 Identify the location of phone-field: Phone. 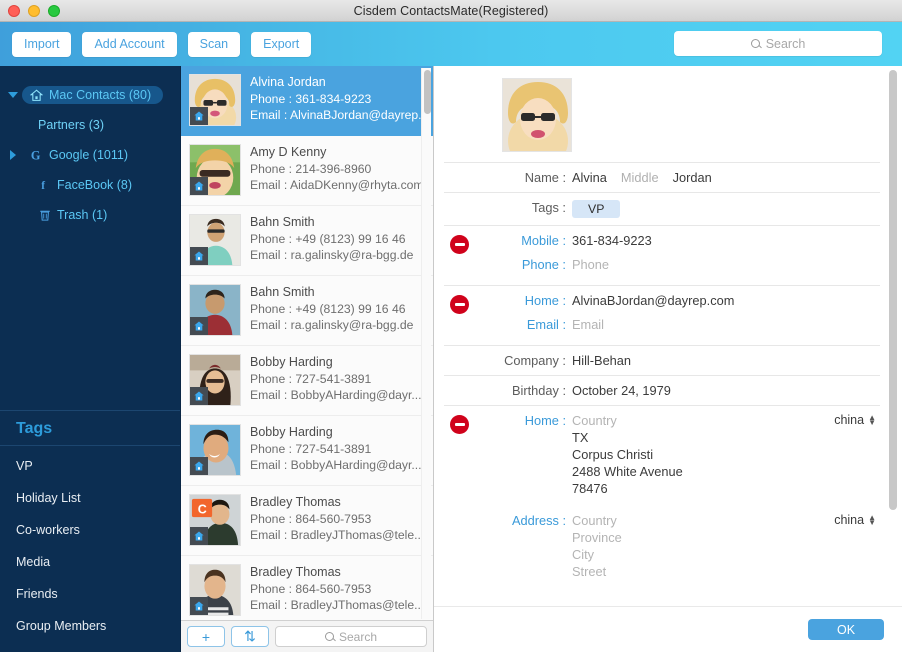
(590, 264).